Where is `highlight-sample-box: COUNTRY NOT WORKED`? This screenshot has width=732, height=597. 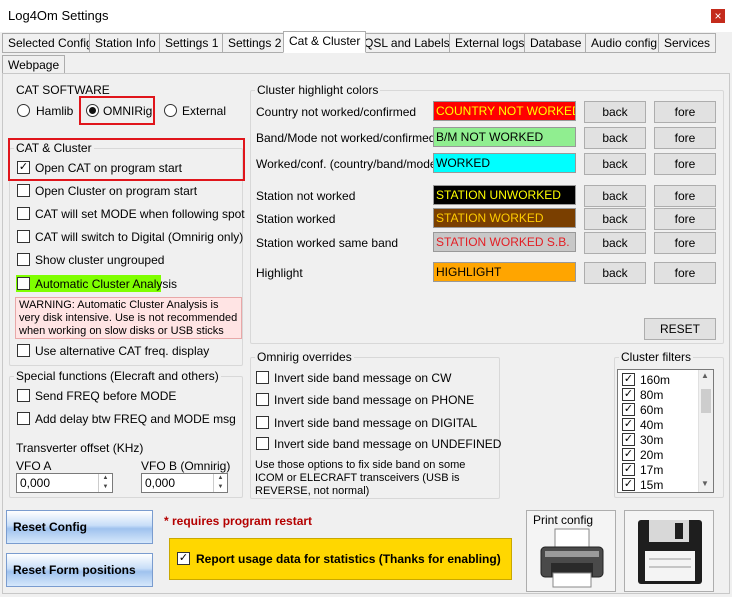
highlight-sample-box: COUNTRY NOT WORKED is located at coordinates (504, 111).